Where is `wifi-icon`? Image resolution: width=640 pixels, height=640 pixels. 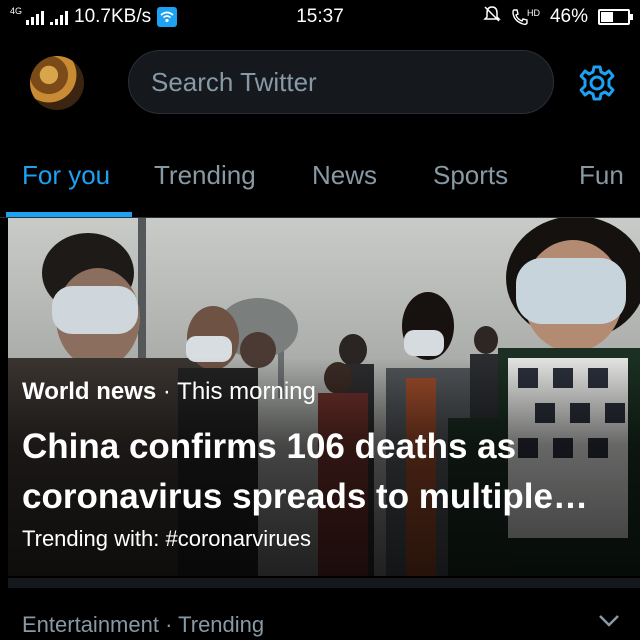
wifi-icon is located at coordinates (167, 17).